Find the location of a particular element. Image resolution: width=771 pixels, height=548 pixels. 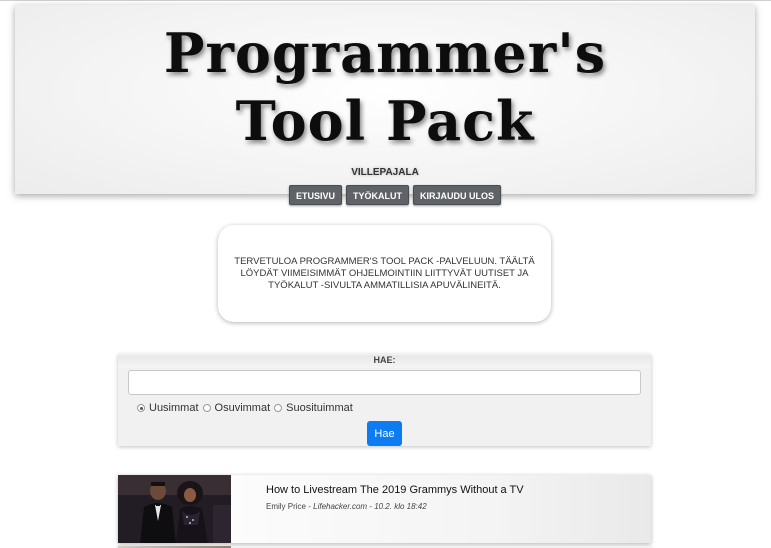

sort-radio-uusimmat is located at coordinates (141, 408).